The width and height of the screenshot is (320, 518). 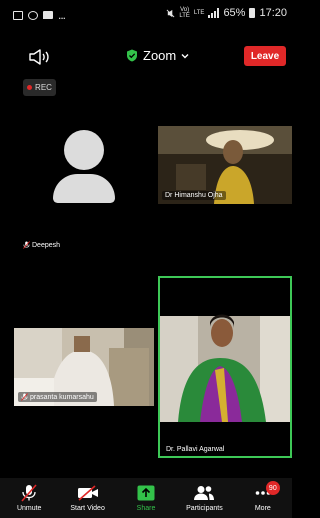 I want to click on instagram-icon, so click(x=33, y=15).